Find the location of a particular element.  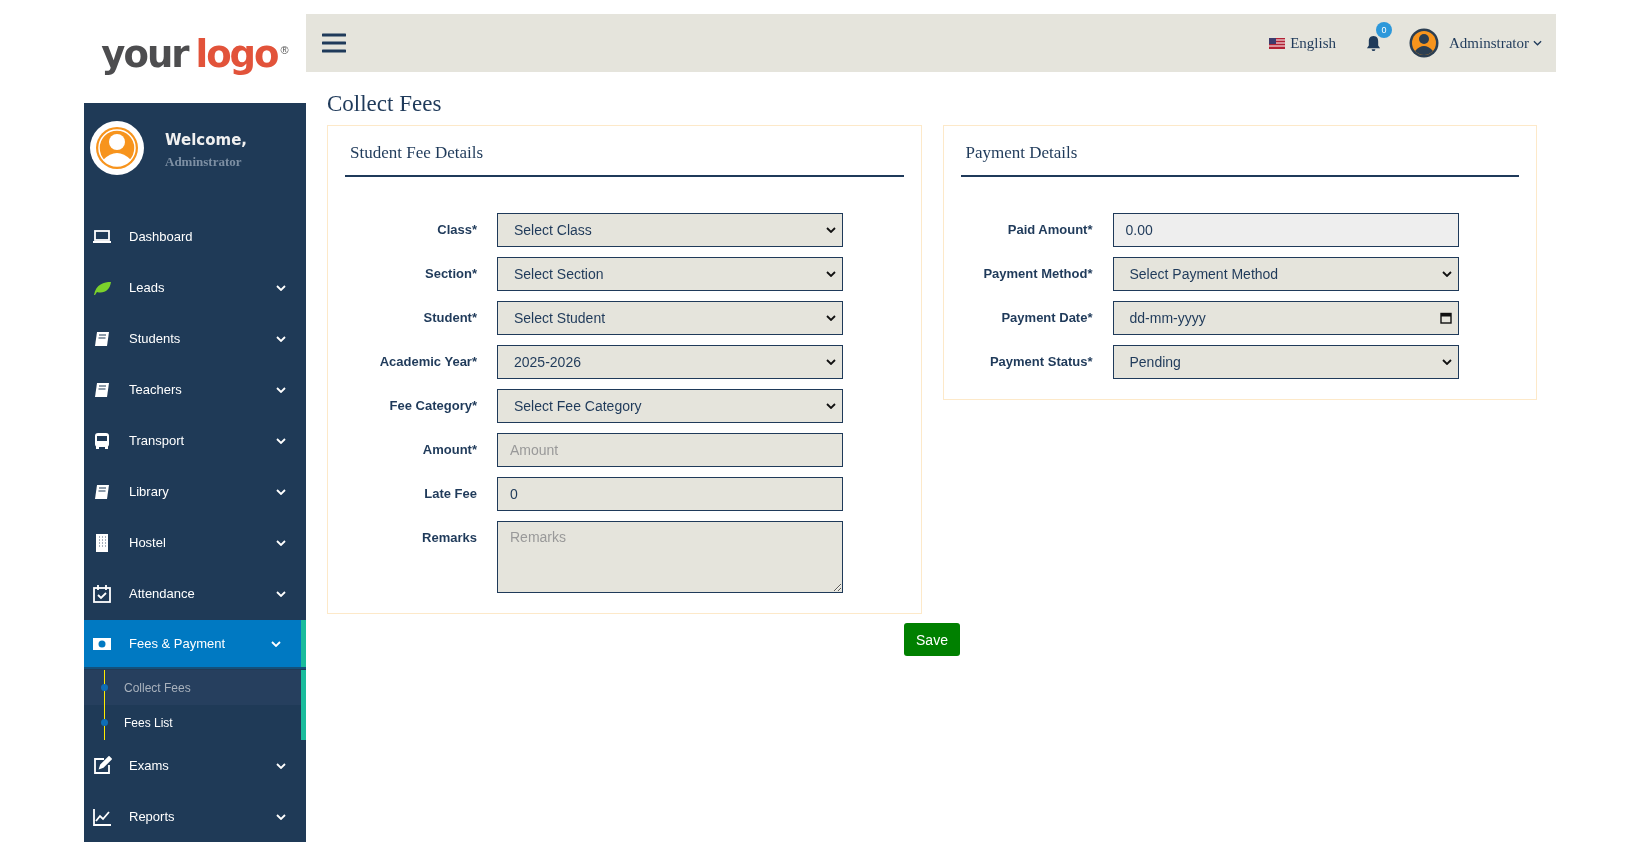

field-label: Remarks is located at coordinates (449, 537).